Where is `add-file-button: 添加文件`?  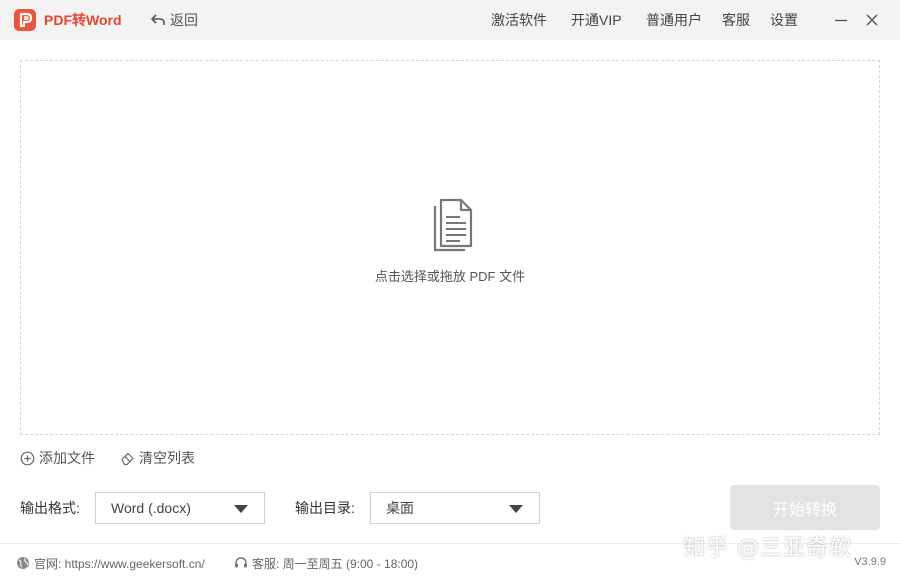 add-file-button: 添加文件 is located at coordinates (57, 458).